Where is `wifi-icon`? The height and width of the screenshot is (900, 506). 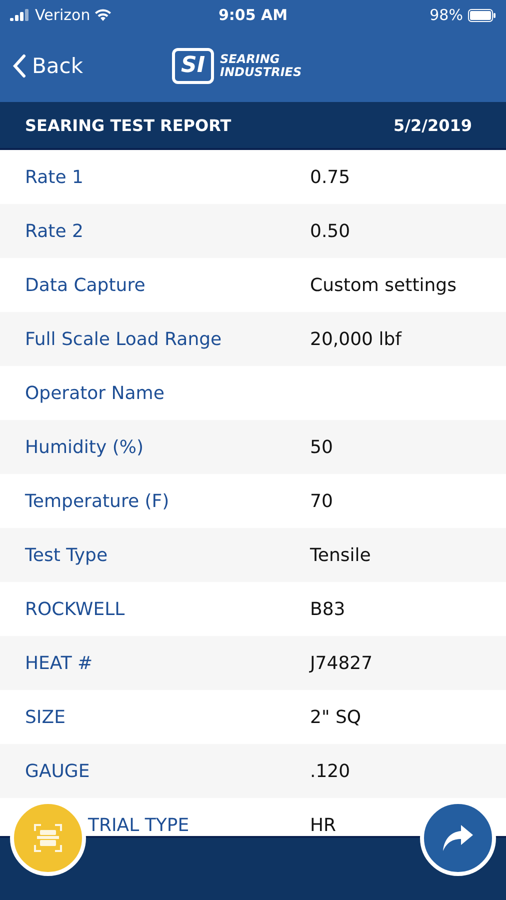
wifi-icon is located at coordinates (103, 15).